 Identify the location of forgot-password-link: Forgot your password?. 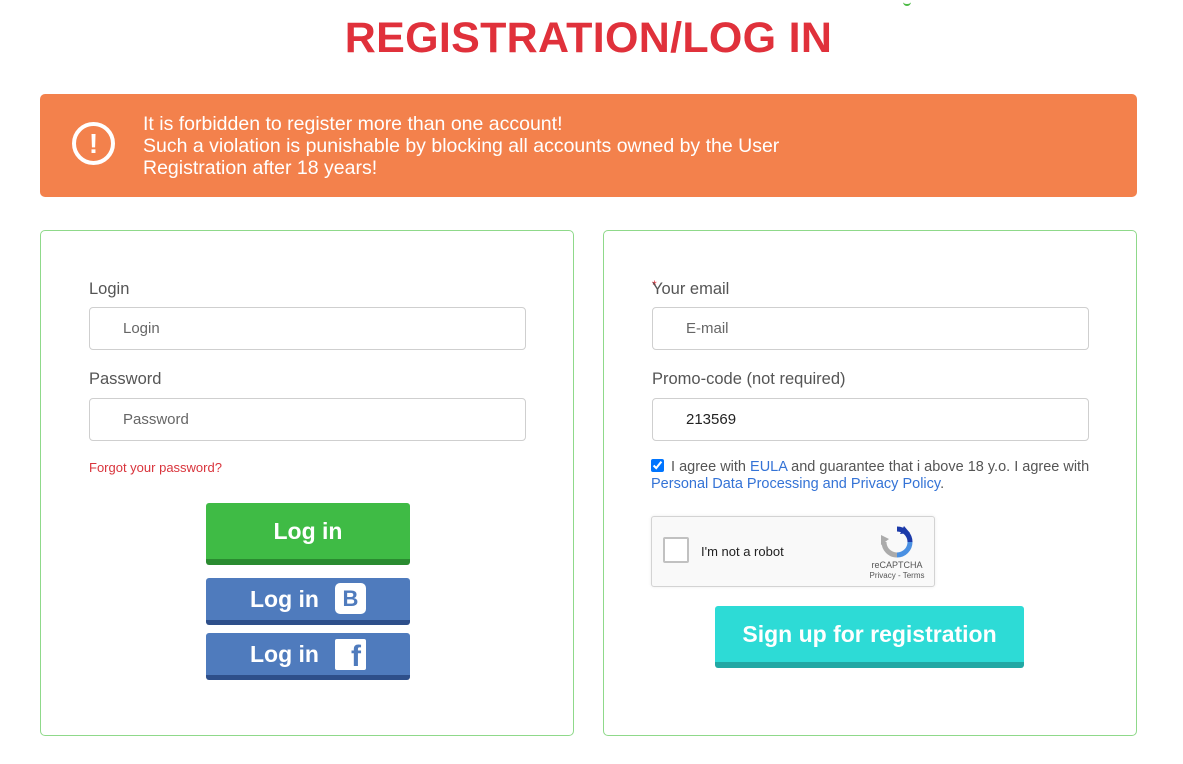
(155, 467).